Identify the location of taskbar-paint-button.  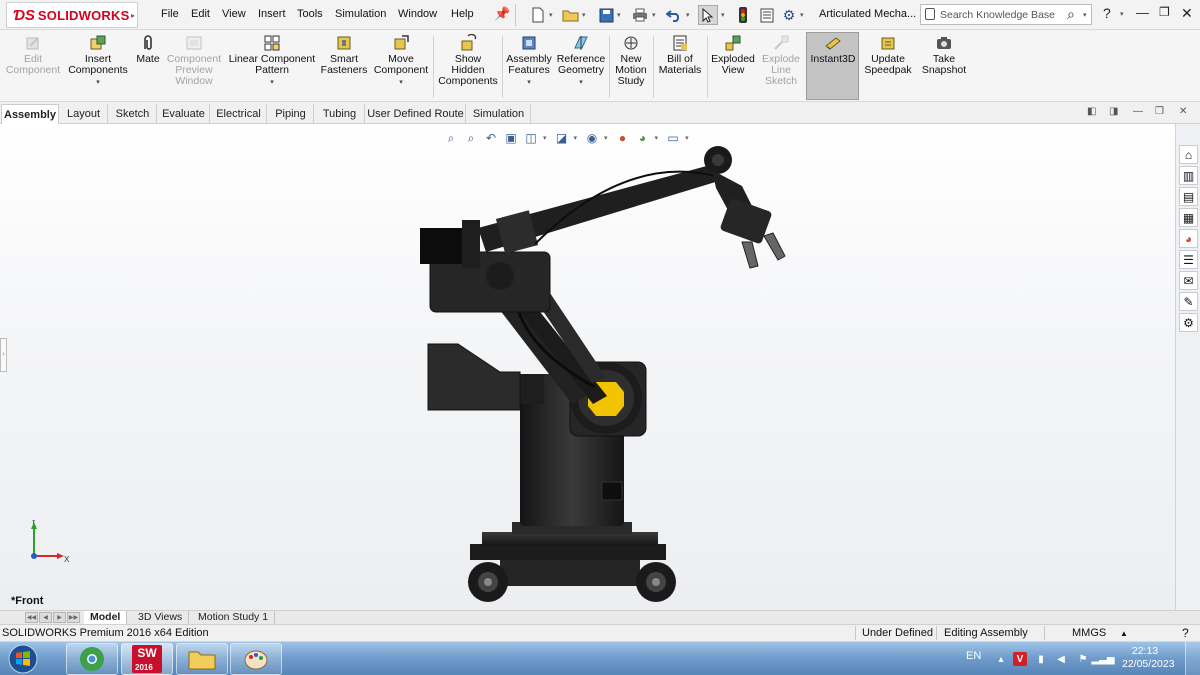
(256, 659).